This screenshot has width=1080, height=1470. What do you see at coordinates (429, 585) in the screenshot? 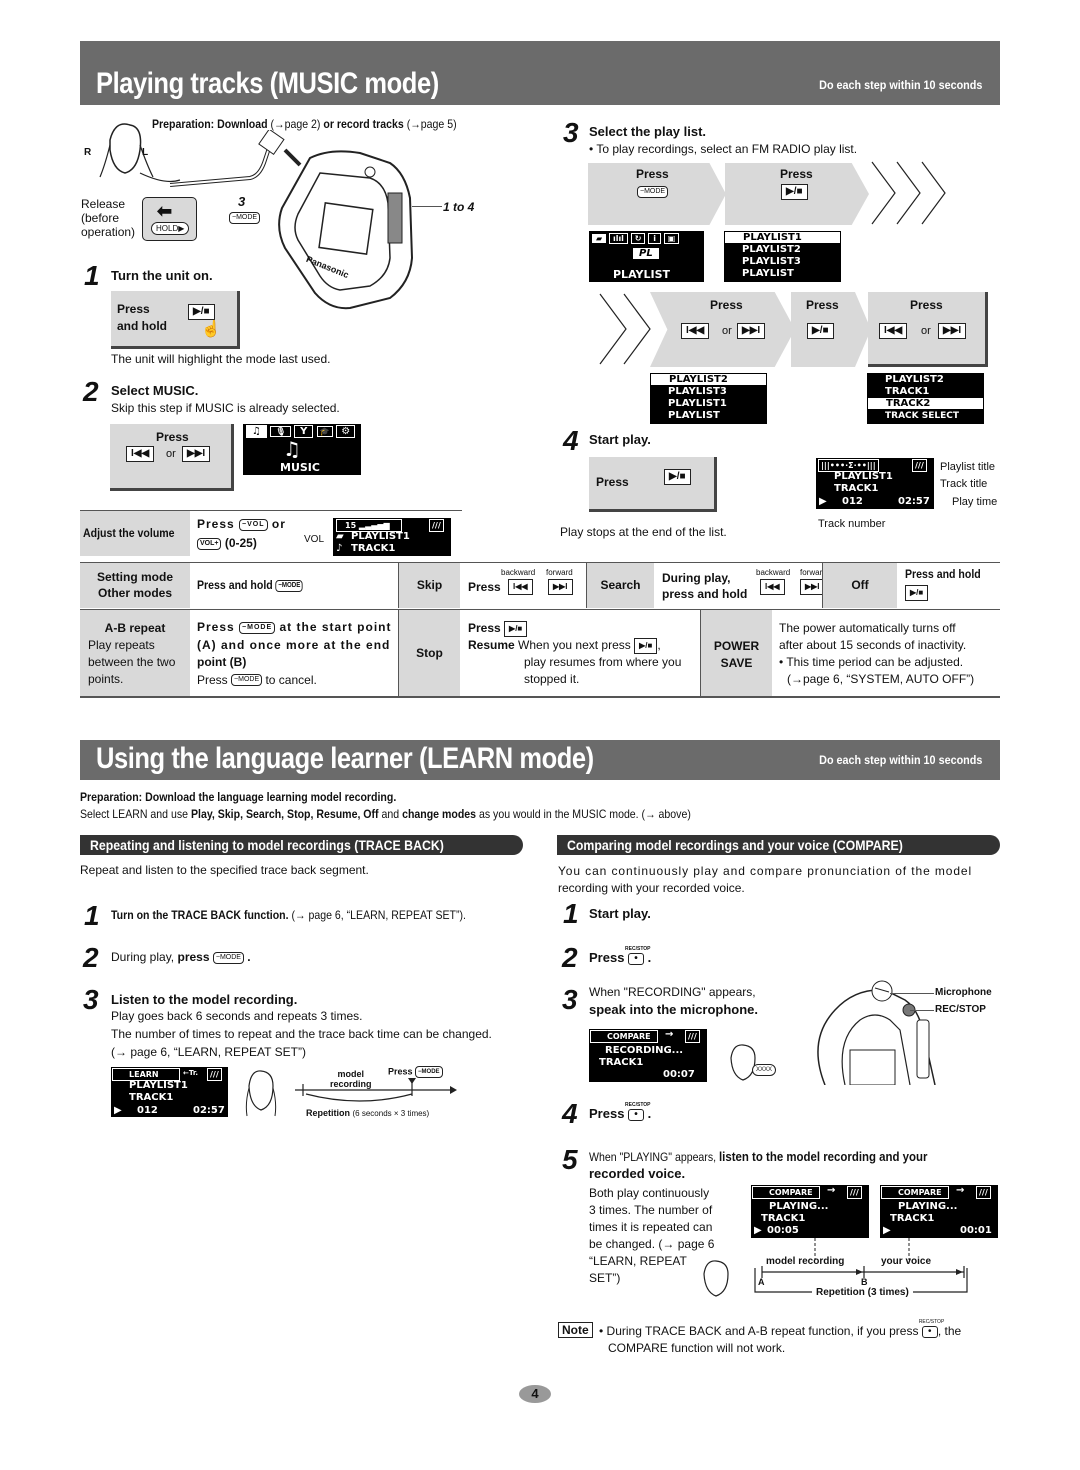
I see `skip-cell: Skip` at bounding box center [429, 585].